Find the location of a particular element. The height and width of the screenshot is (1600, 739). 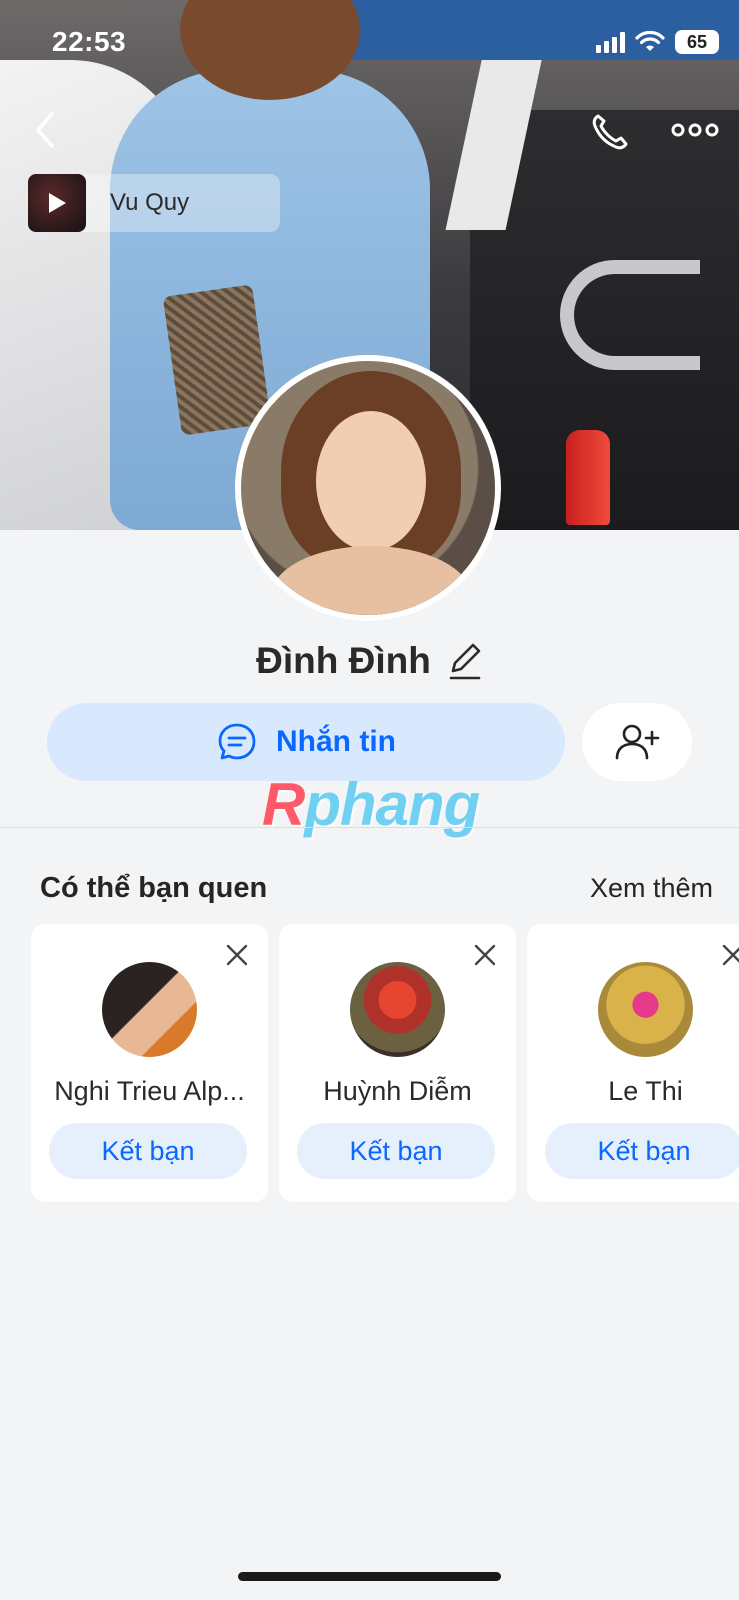

door-handle is located at coordinates (630, 315).